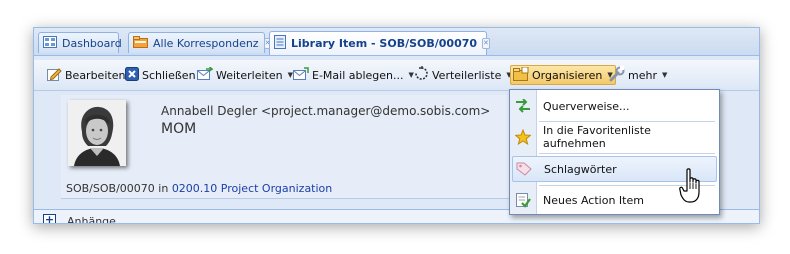 Image resolution: width=790 pixels, height=254 pixels. What do you see at coordinates (110, 188) in the screenshot?
I see `reference-number: SOB/SOB/00070` at bounding box center [110, 188].